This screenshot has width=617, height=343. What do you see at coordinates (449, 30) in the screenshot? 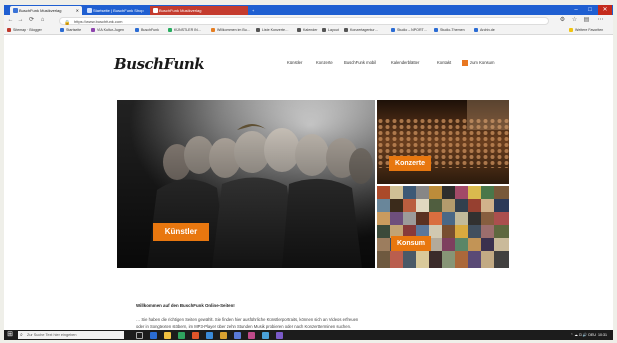
I see `bookmark-item: Studio-Themen` at bounding box center [449, 30].